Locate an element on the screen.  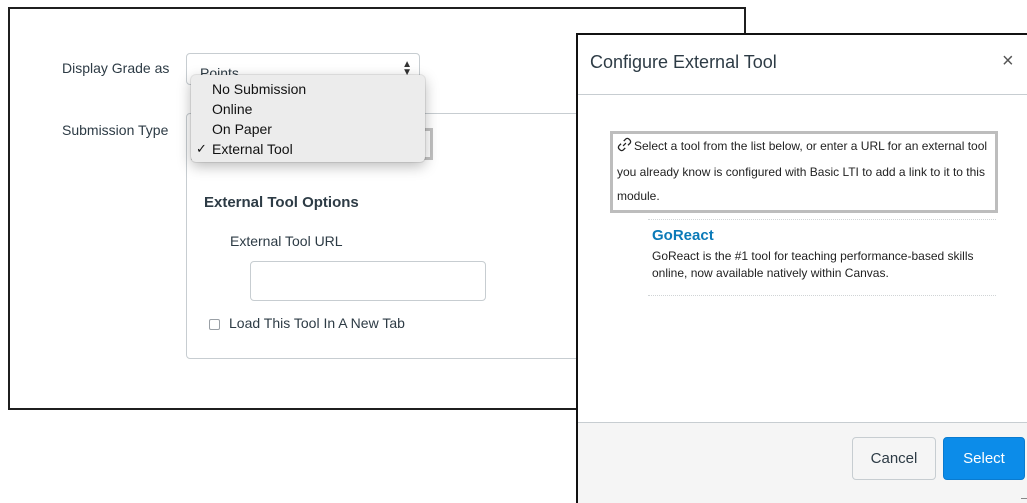
dropdown-item-no-submission: No Submission is located at coordinates (308, 89).